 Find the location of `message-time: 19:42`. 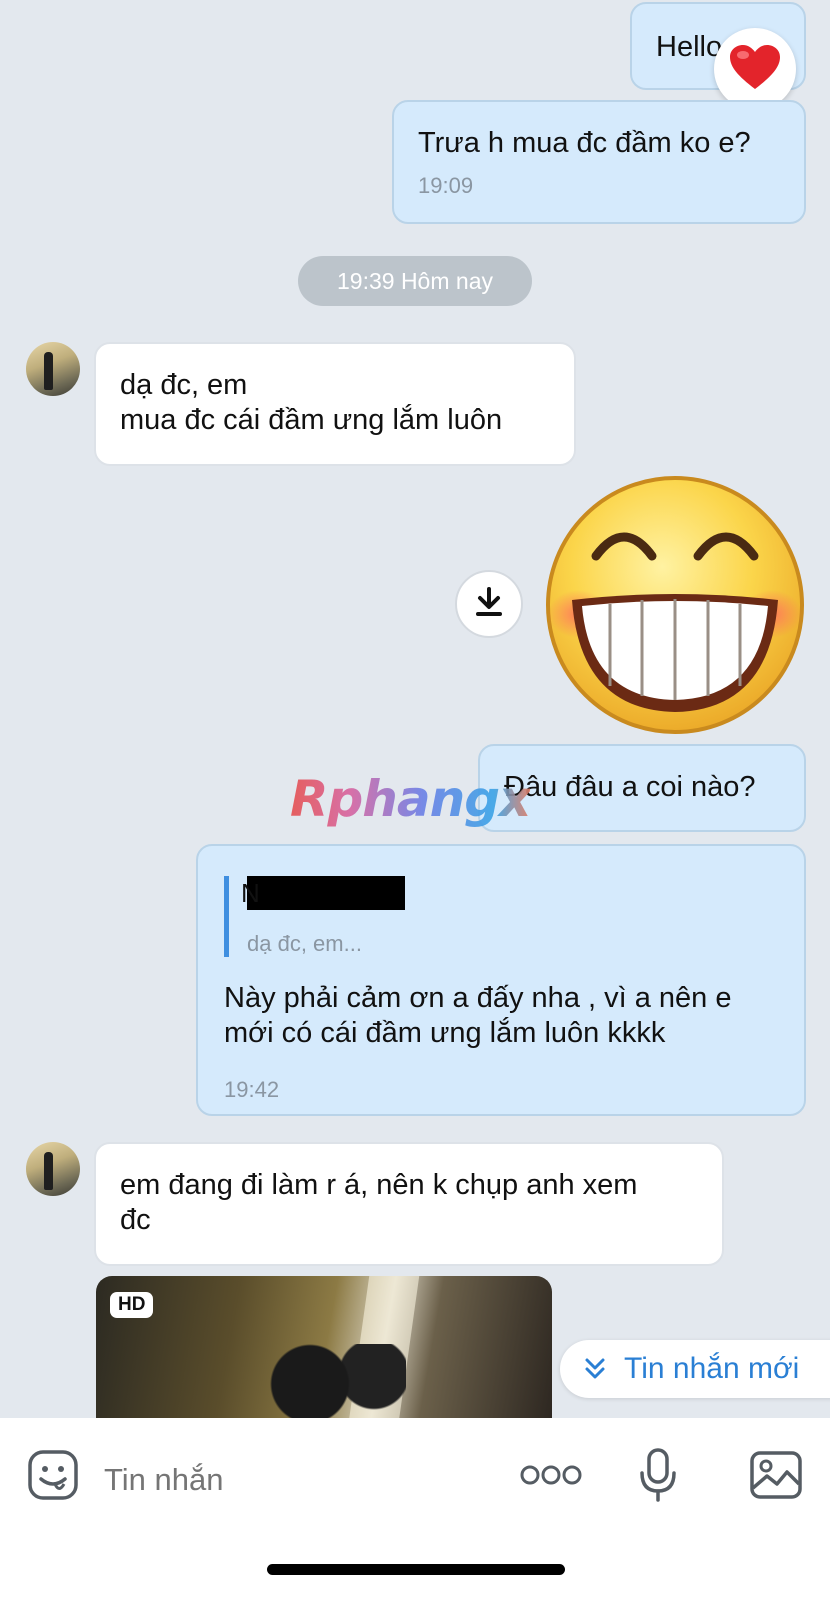

message-time: 19:42 is located at coordinates (252, 1089).